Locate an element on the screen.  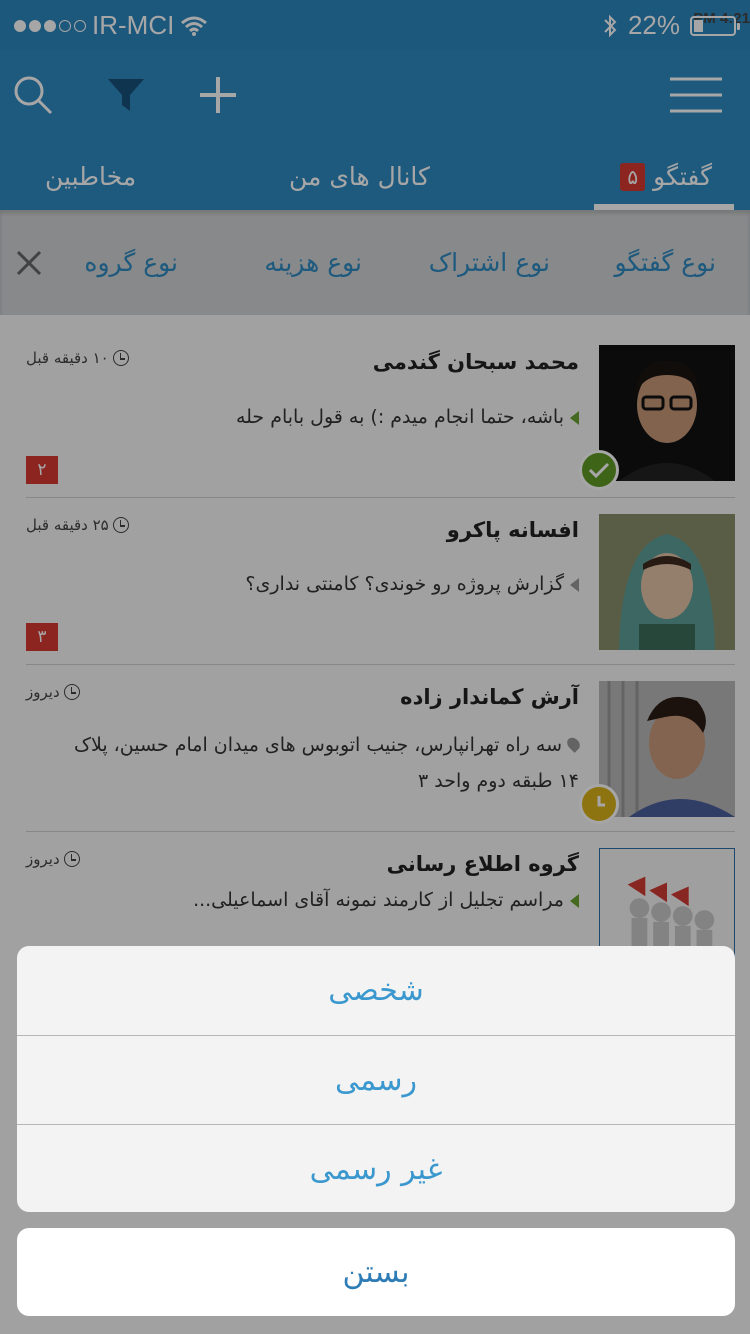
option-personal: شخصی is located at coordinates (376, 990).